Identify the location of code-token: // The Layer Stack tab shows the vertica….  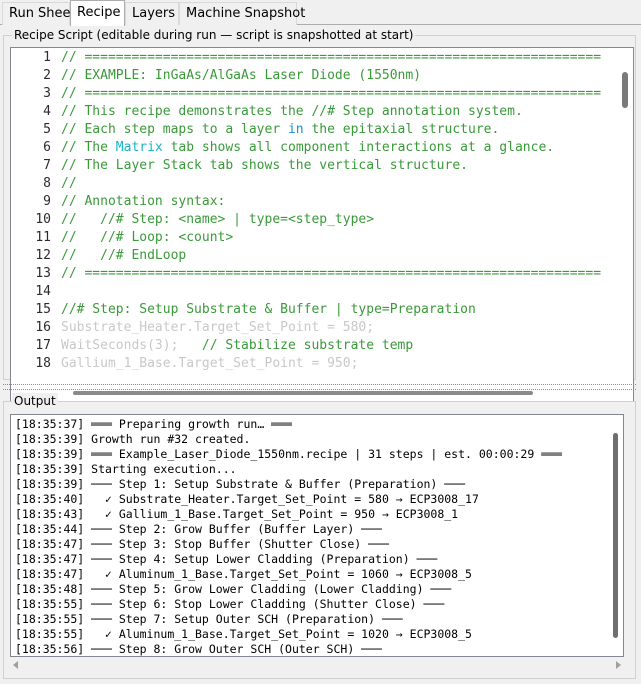
(264, 165).